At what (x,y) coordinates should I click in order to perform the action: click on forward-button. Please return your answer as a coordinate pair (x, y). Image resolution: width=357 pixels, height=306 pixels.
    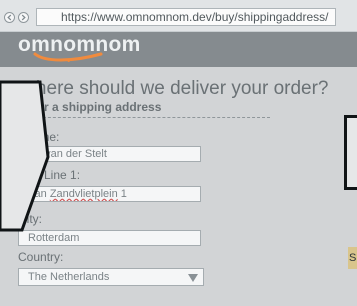
    Looking at the image, I should click on (23, 17).